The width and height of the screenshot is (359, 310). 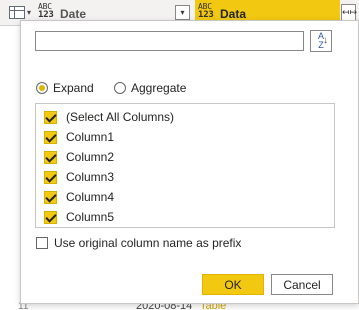 What do you see at coordinates (42, 243) in the screenshot?
I see `prefix-checkbox` at bounding box center [42, 243].